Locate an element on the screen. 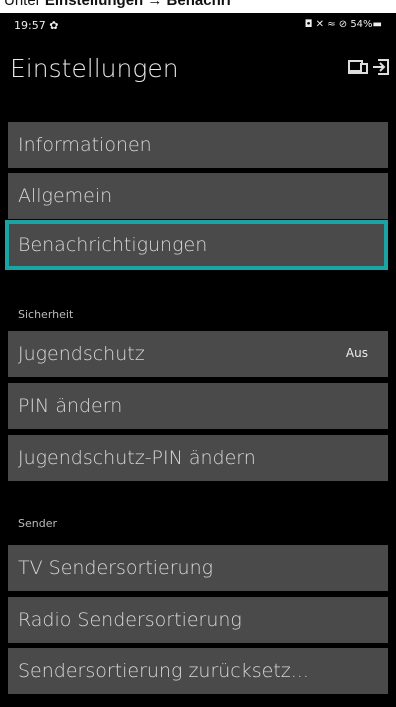 The width and height of the screenshot is (396, 707). status-icons: ◘ ✕ ≈ ⊘ 54%▬ is located at coordinates (343, 24).